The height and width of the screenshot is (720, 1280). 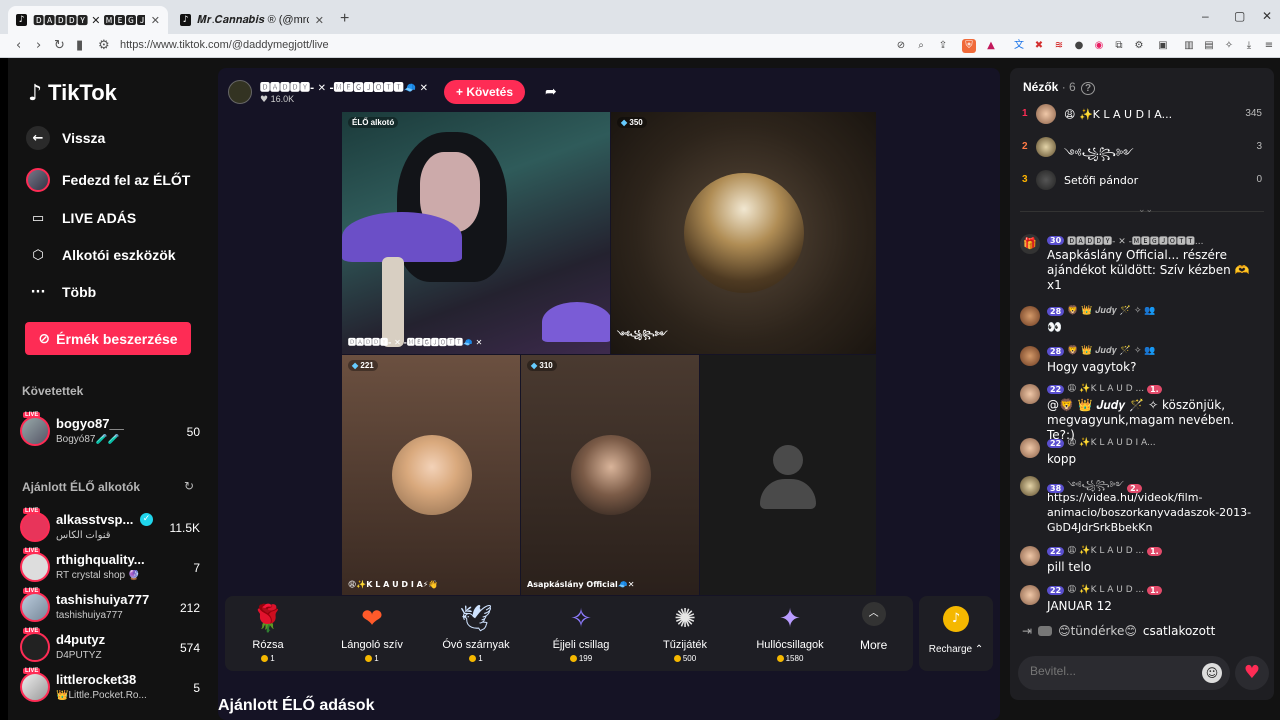 I want to click on no-image-icon: ⊘, so click(x=901, y=46).